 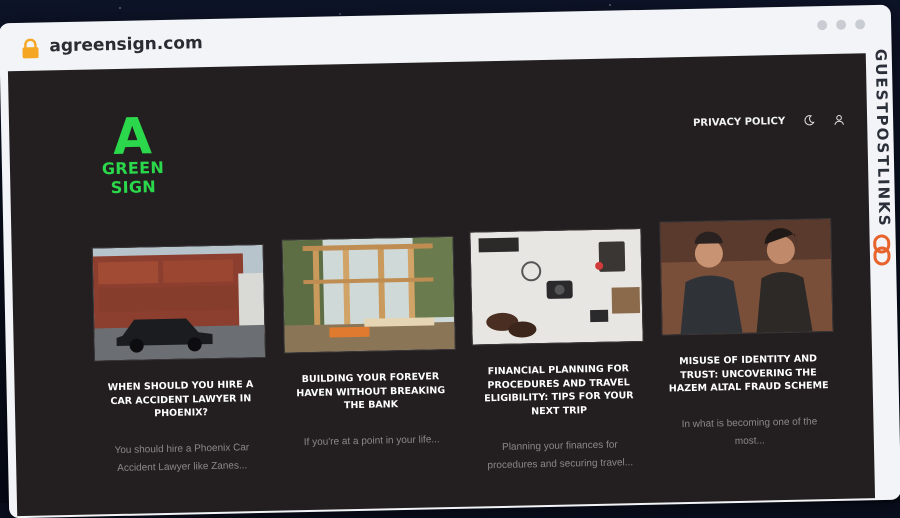 I want to click on url-text: agreensign.com, so click(x=126, y=44).